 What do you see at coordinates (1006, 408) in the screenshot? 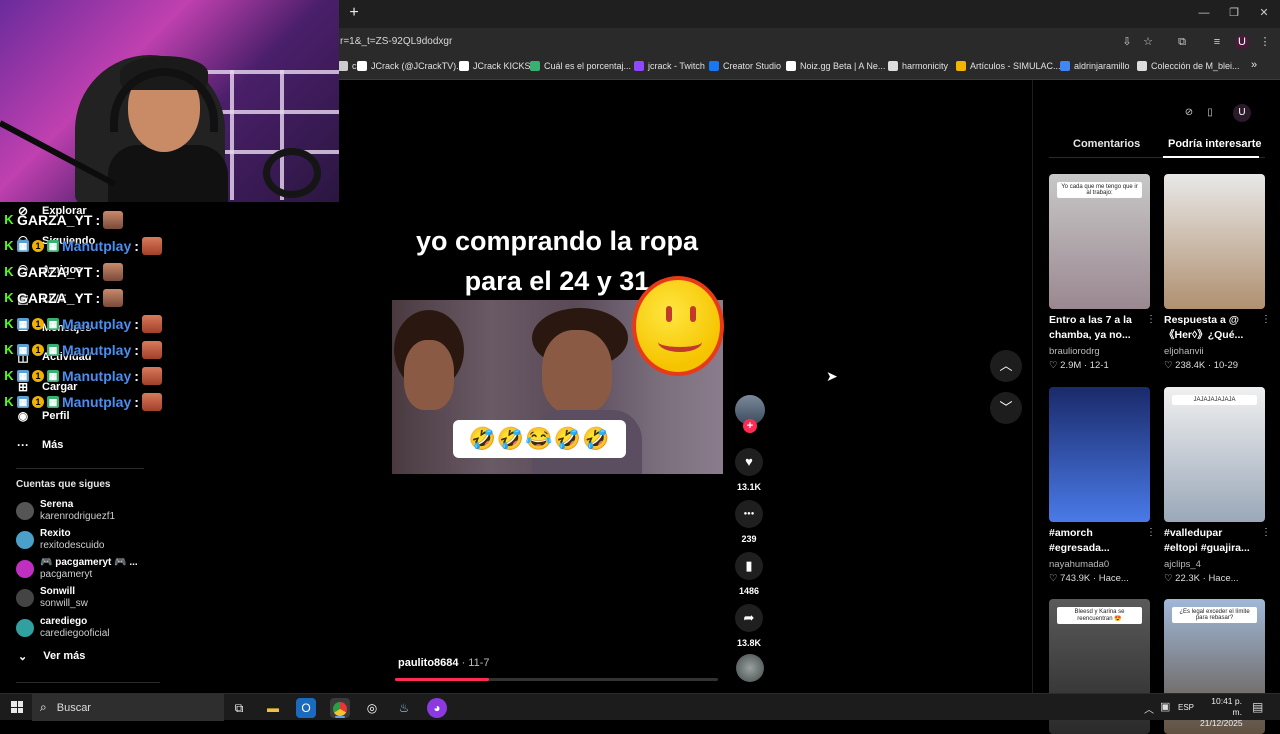
I see `next-video-button: ﹀` at bounding box center [1006, 408].